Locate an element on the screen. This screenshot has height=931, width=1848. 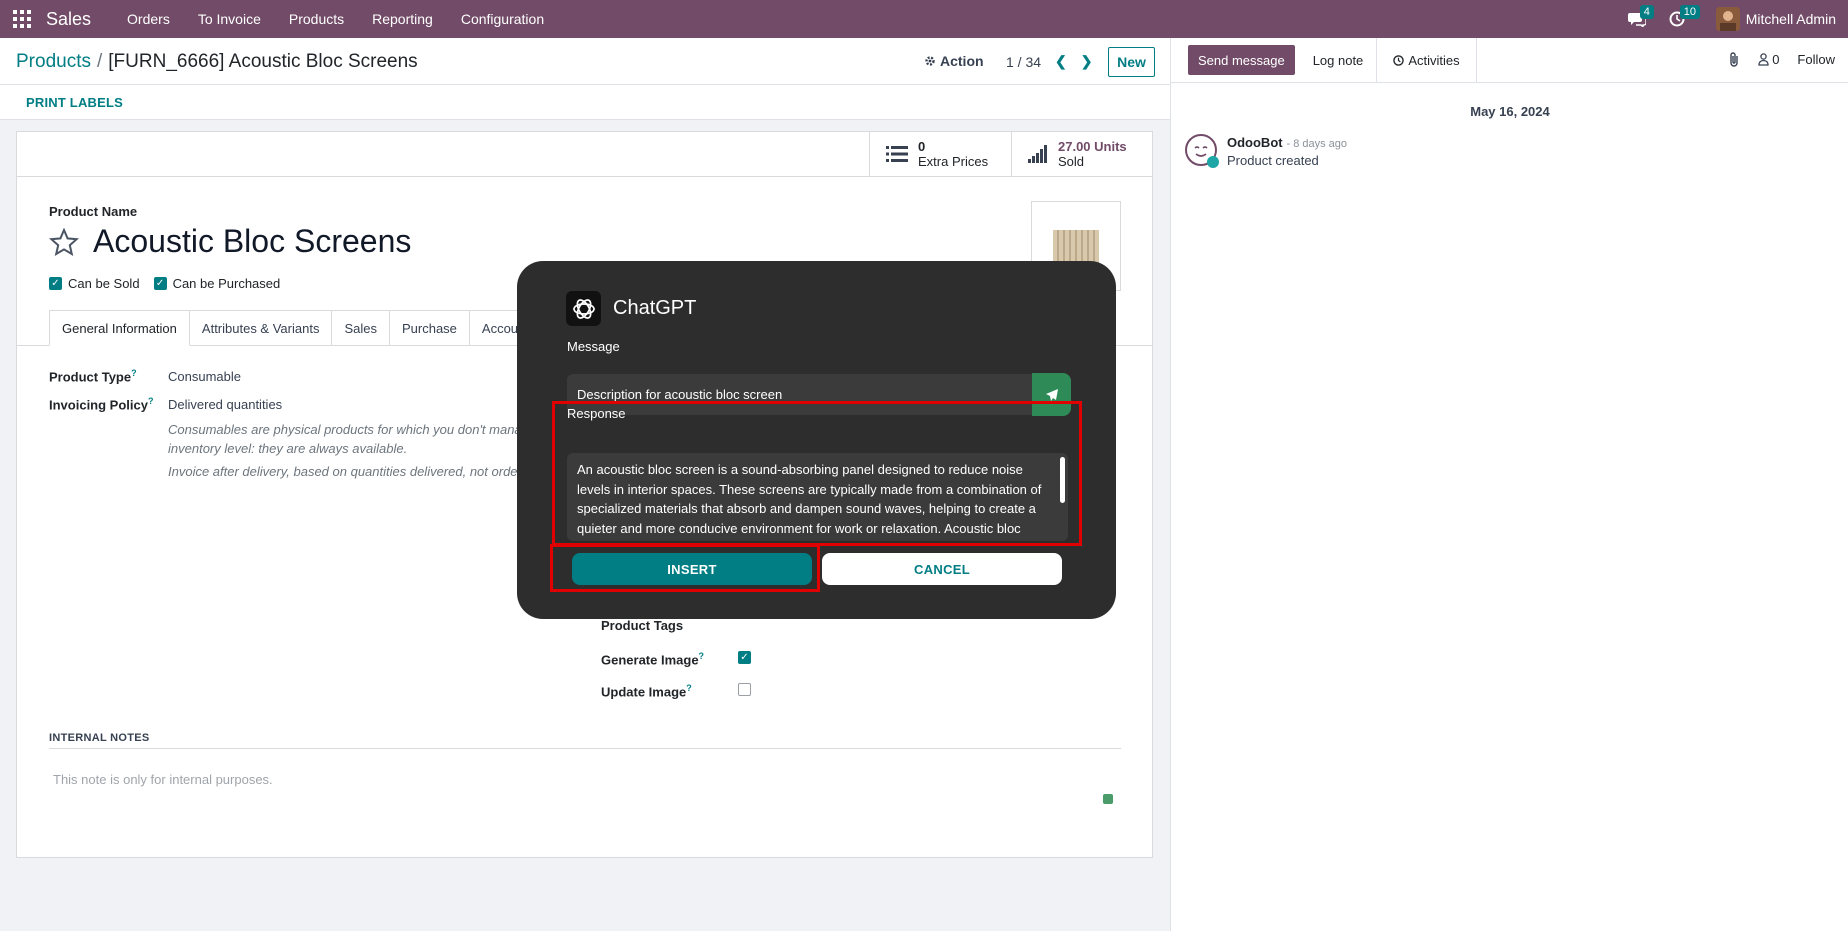
date-separator: May 16, 2024 is located at coordinates (1510, 111).